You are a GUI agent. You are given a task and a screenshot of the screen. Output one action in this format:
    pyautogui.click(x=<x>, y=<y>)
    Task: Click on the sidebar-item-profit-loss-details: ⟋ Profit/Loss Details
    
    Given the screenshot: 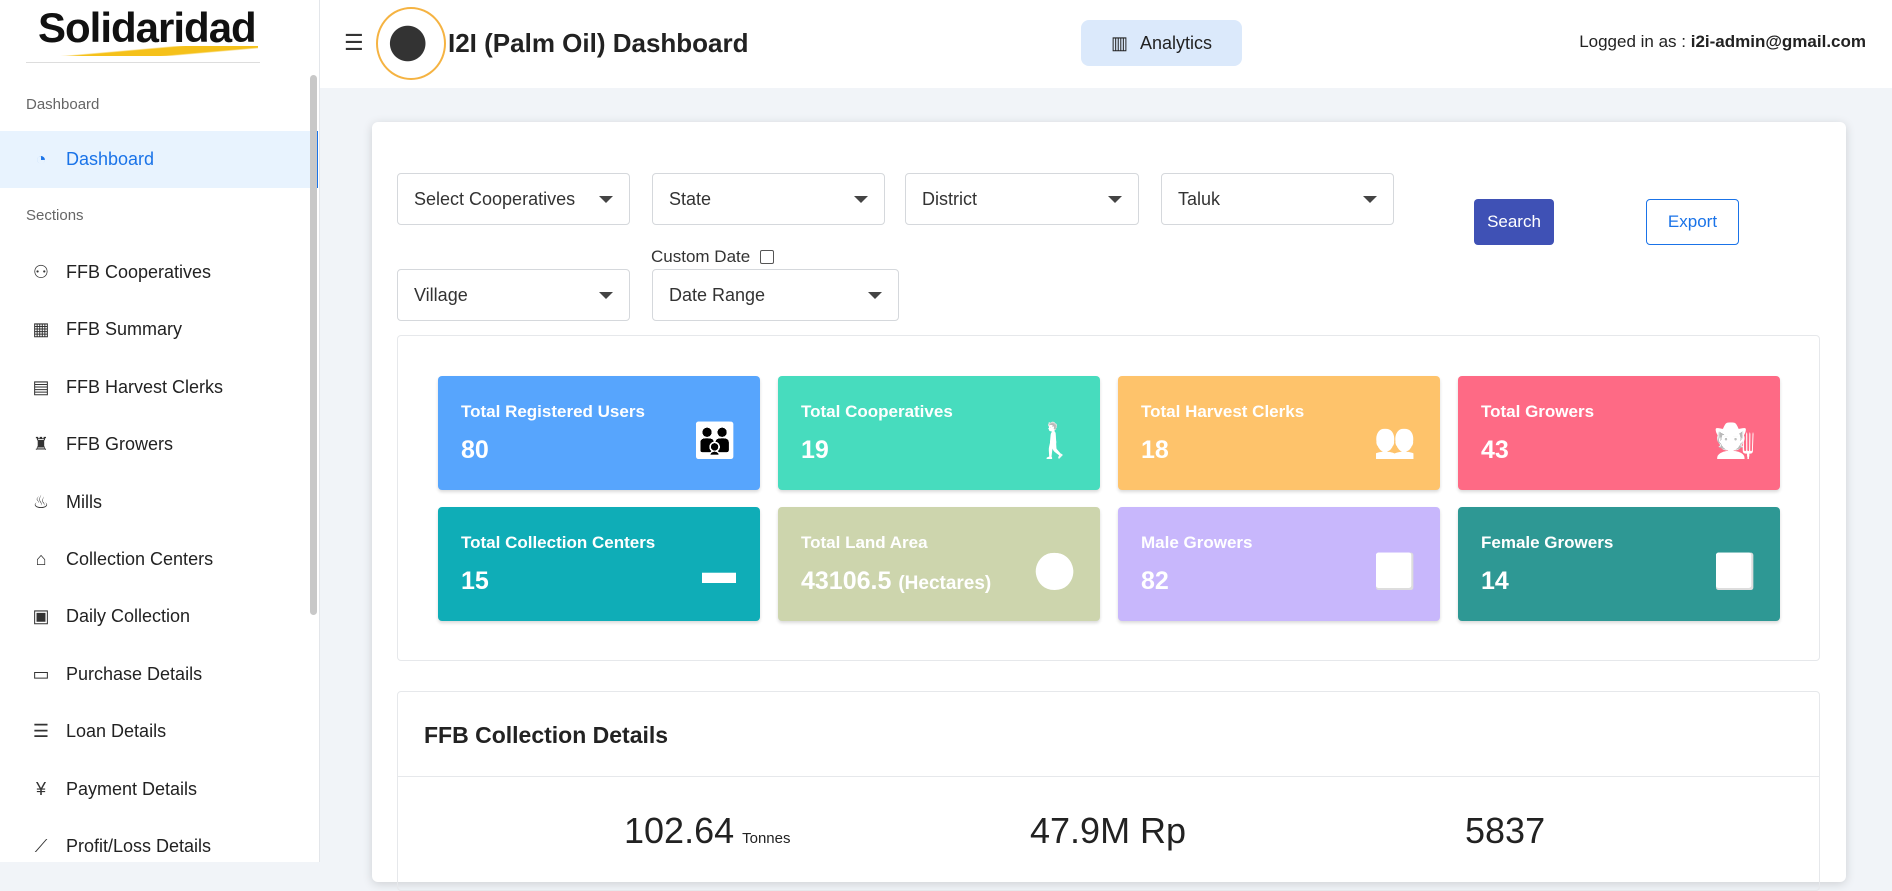 What is the action you would take?
    pyautogui.click(x=159, y=846)
    